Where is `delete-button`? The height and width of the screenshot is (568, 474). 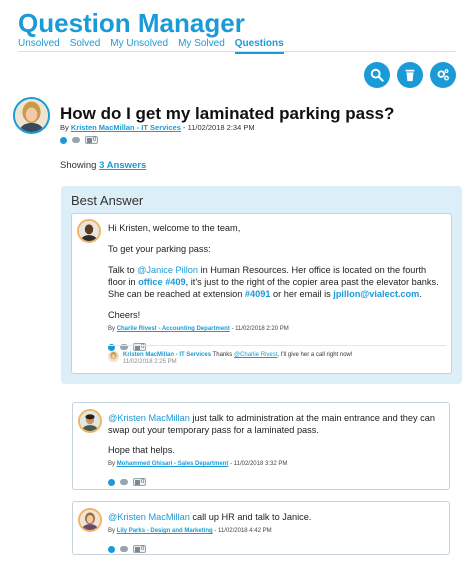
delete-button is located at coordinates (410, 75).